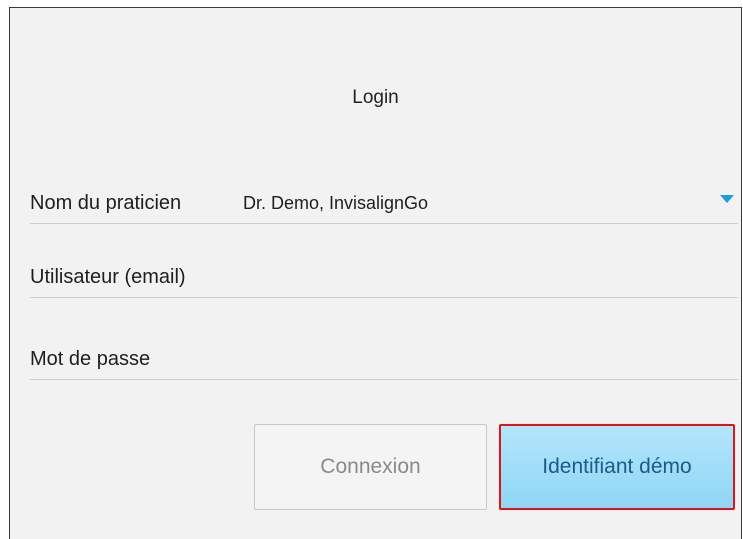  Describe the element at coordinates (370, 467) in the screenshot. I see `connexion-button: Connexion` at that location.